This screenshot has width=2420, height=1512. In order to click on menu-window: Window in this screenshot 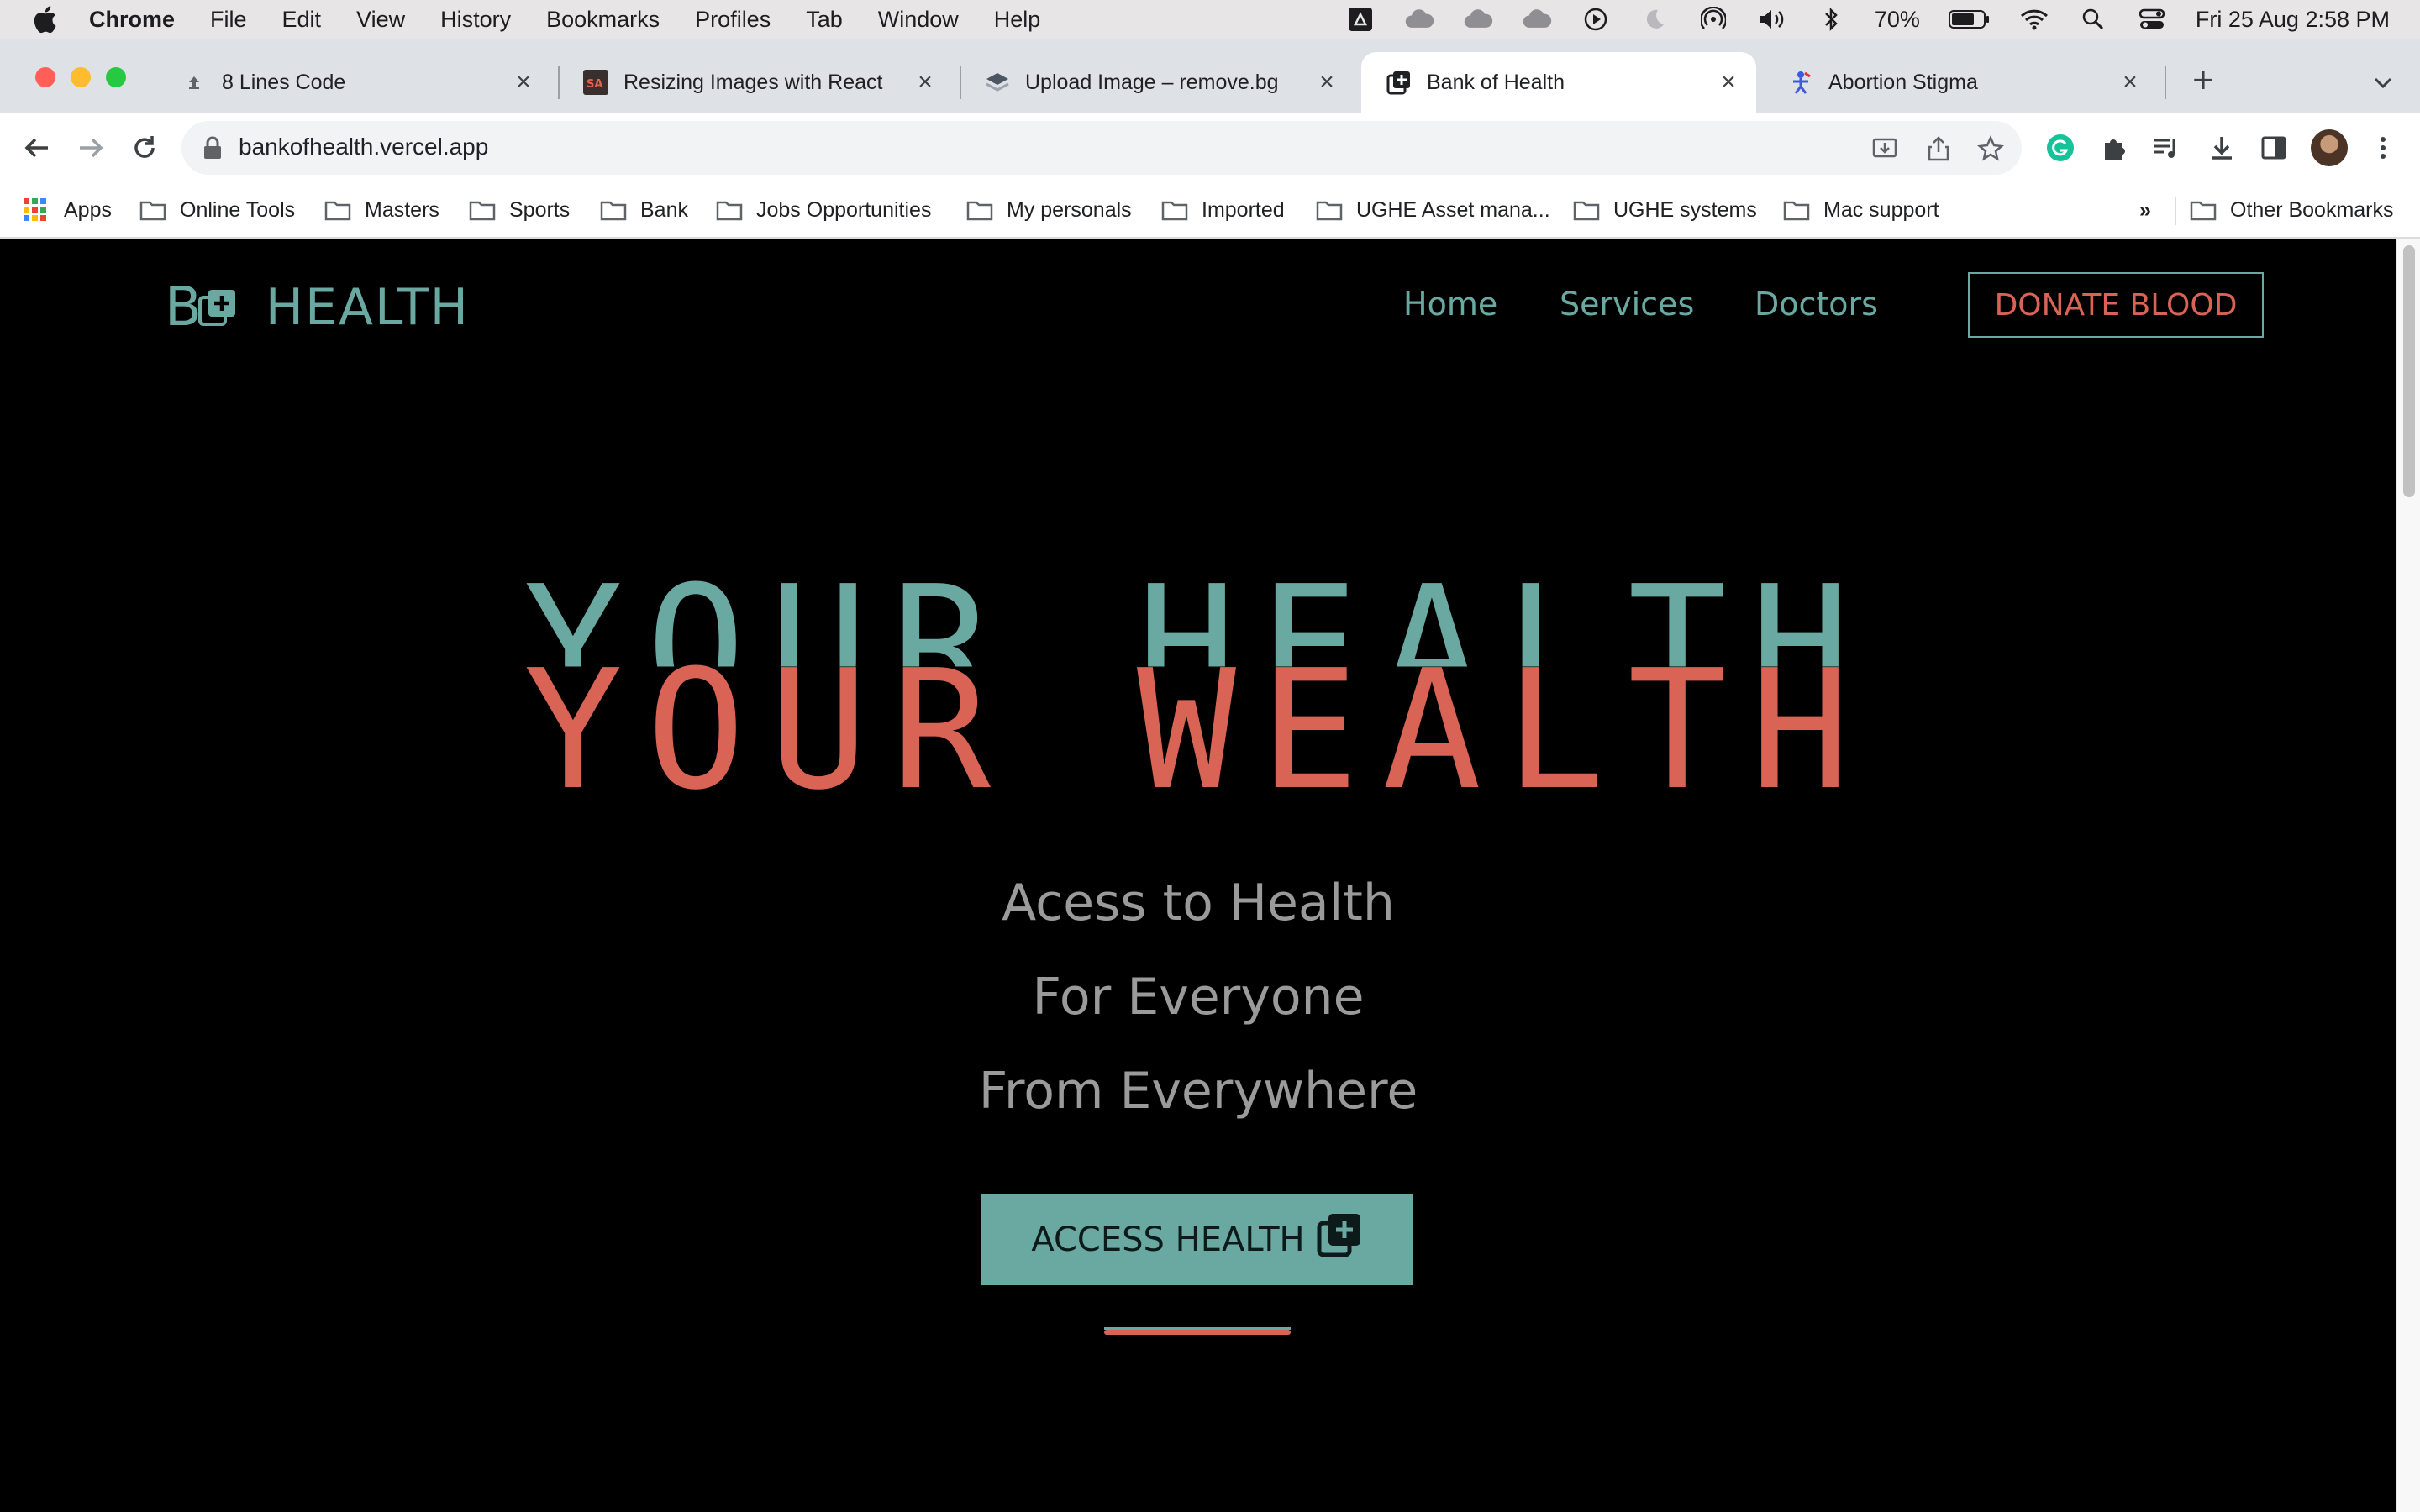, I will do `click(918, 20)`.